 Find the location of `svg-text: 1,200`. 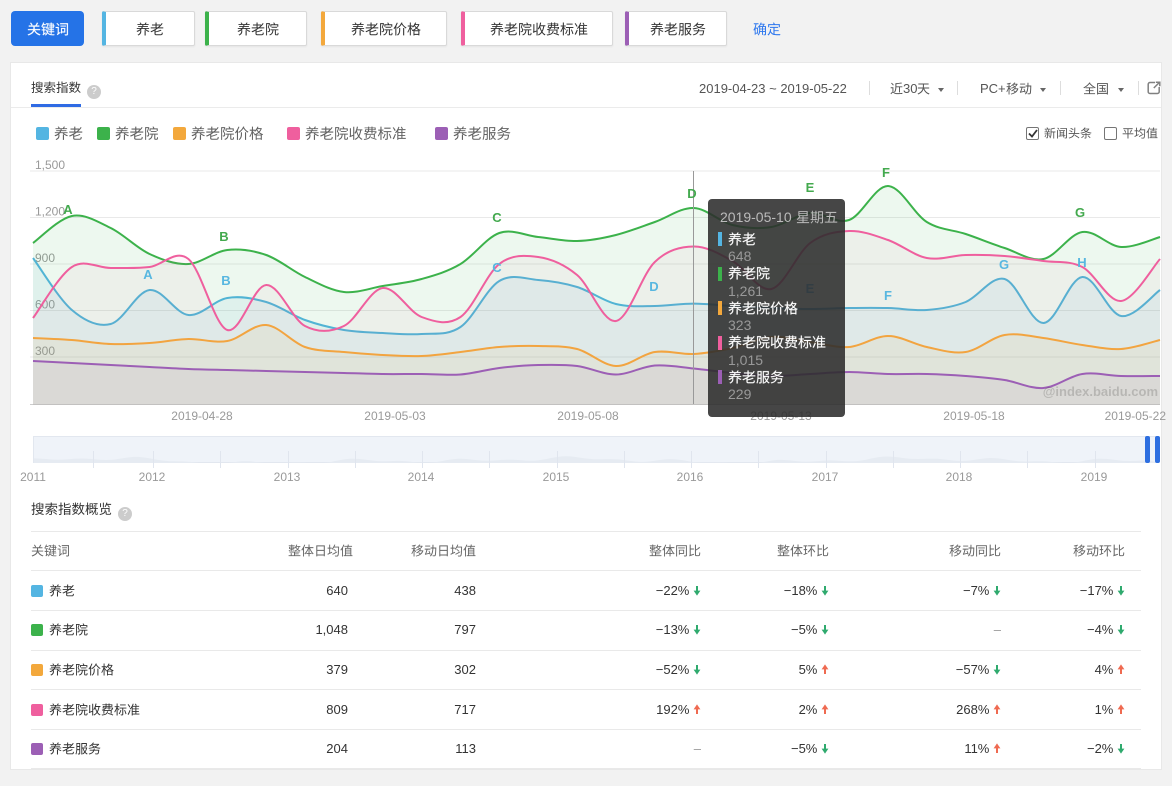

svg-text: 1,200 is located at coordinates (50, 212).